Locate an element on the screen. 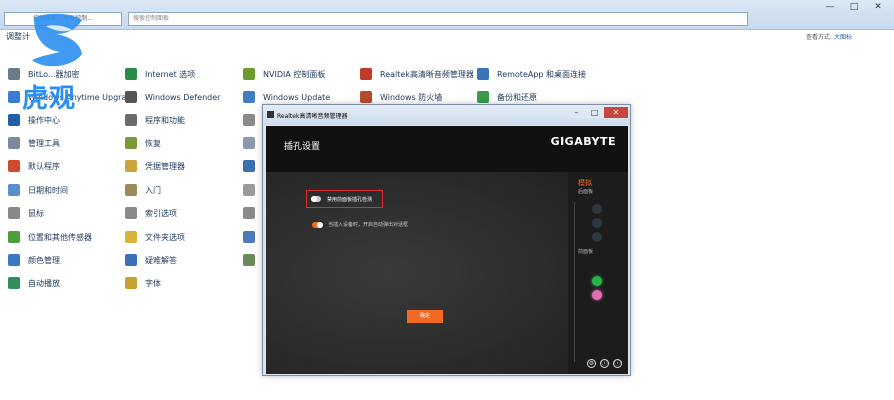 The height and width of the screenshot is (400, 894). clock-icon is located at coordinates (14, 190).